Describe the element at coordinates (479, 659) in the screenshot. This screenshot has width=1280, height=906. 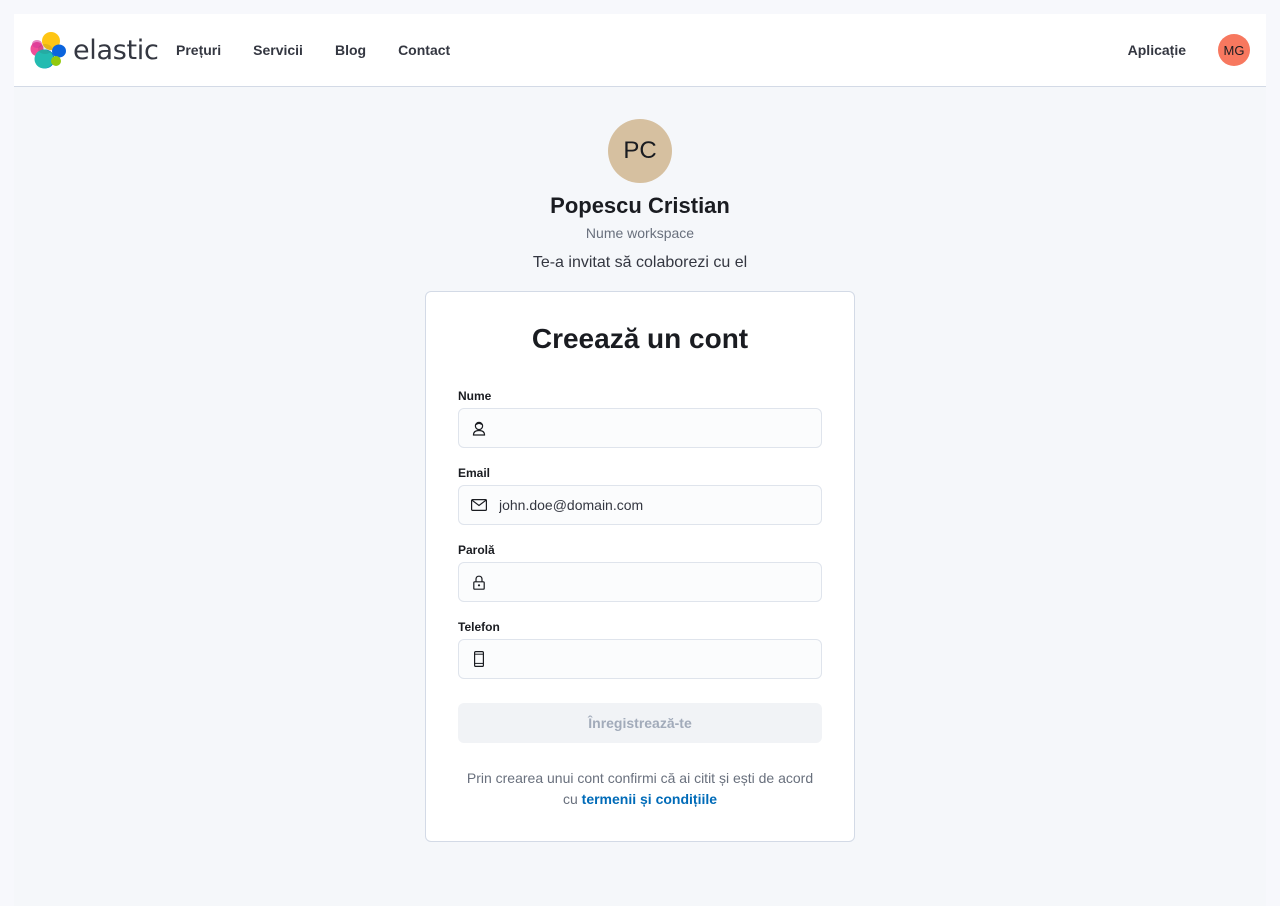
I see `phone-icon` at that location.